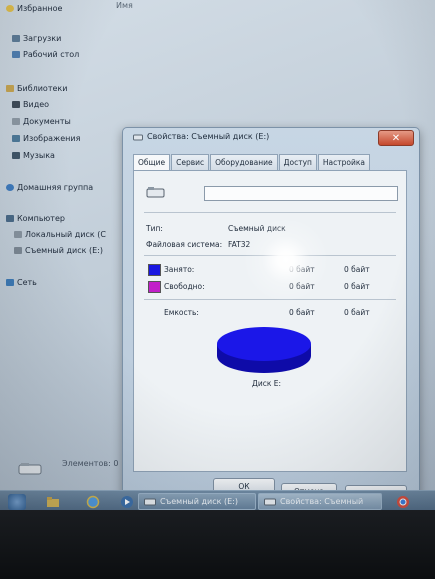 This screenshot has width=435, height=579. I want to click on images-icon, so click(16, 138).